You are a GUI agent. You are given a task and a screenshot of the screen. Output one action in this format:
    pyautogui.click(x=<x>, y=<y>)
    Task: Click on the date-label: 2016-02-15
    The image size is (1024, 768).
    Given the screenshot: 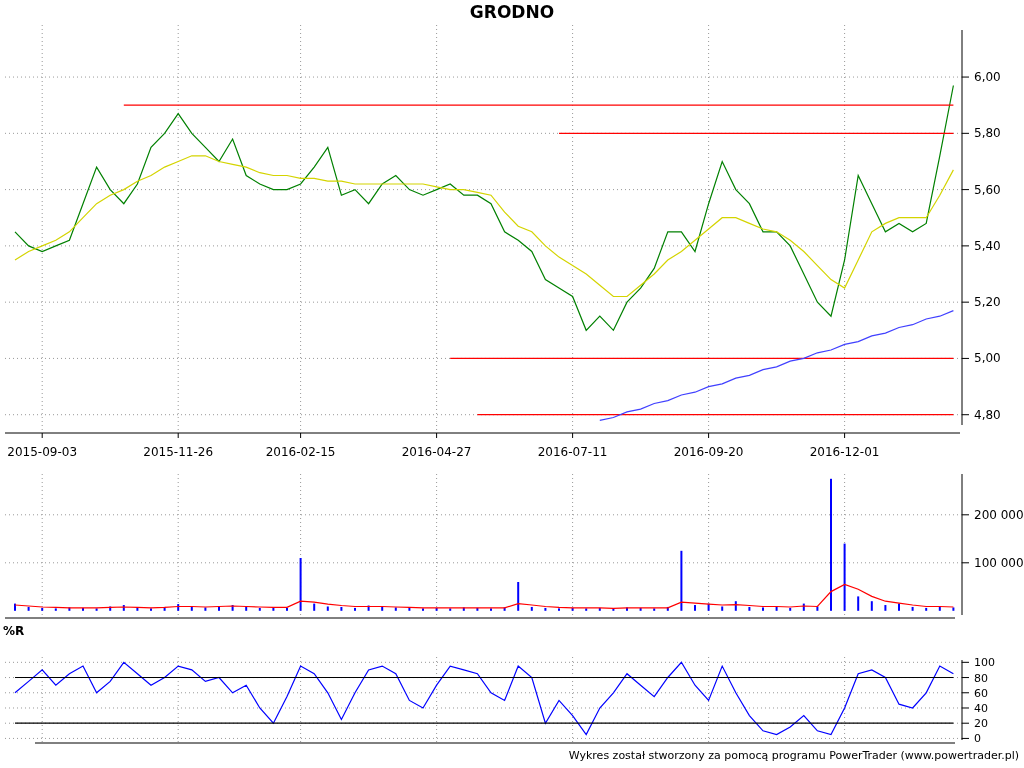 What is the action you would take?
    pyautogui.click(x=300, y=452)
    